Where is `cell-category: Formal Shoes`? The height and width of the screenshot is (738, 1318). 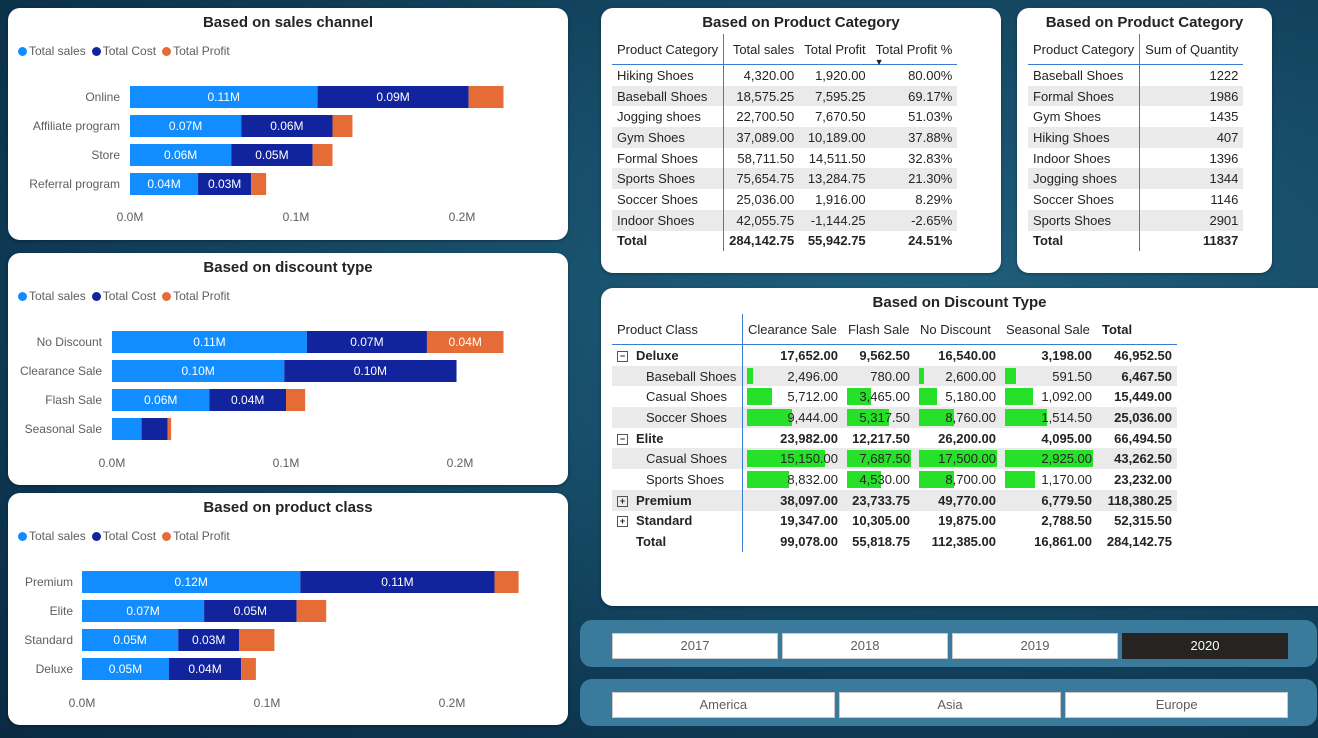 cell-category: Formal Shoes is located at coordinates (668, 158).